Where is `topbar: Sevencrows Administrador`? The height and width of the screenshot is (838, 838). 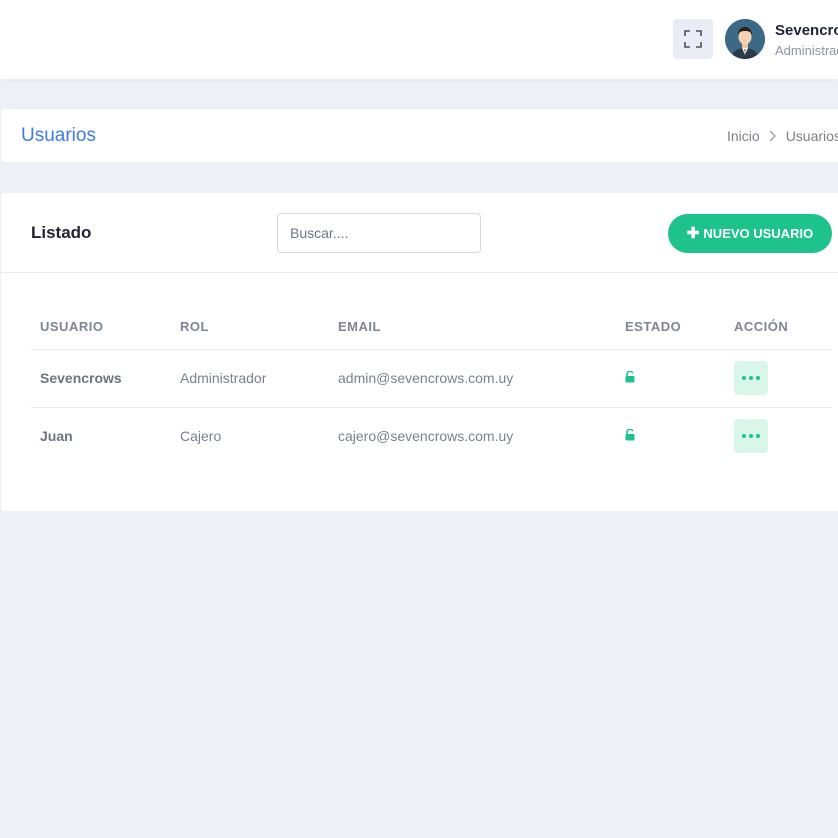
topbar: Sevencrows Administrador is located at coordinates (419, 39).